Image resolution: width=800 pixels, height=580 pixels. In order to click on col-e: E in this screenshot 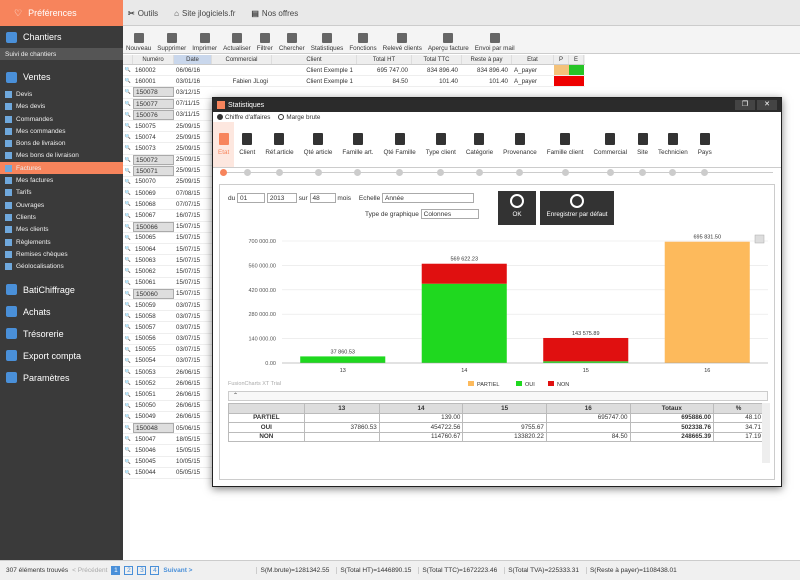, I will do `click(576, 59)`.